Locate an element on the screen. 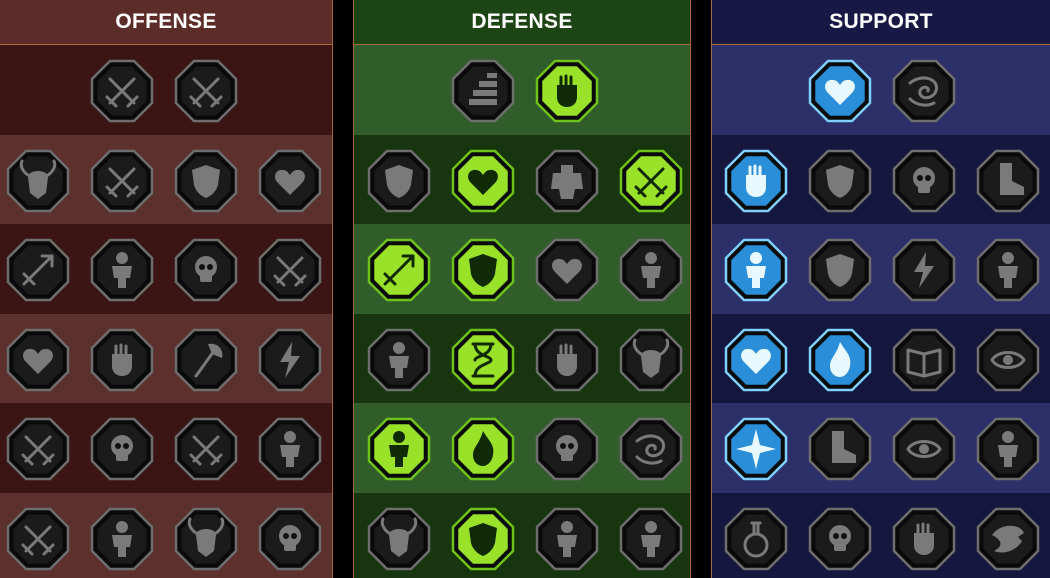 The height and width of the screenshot is (578, 1050). dash-runner-icon is located at coordinates (399, 449).